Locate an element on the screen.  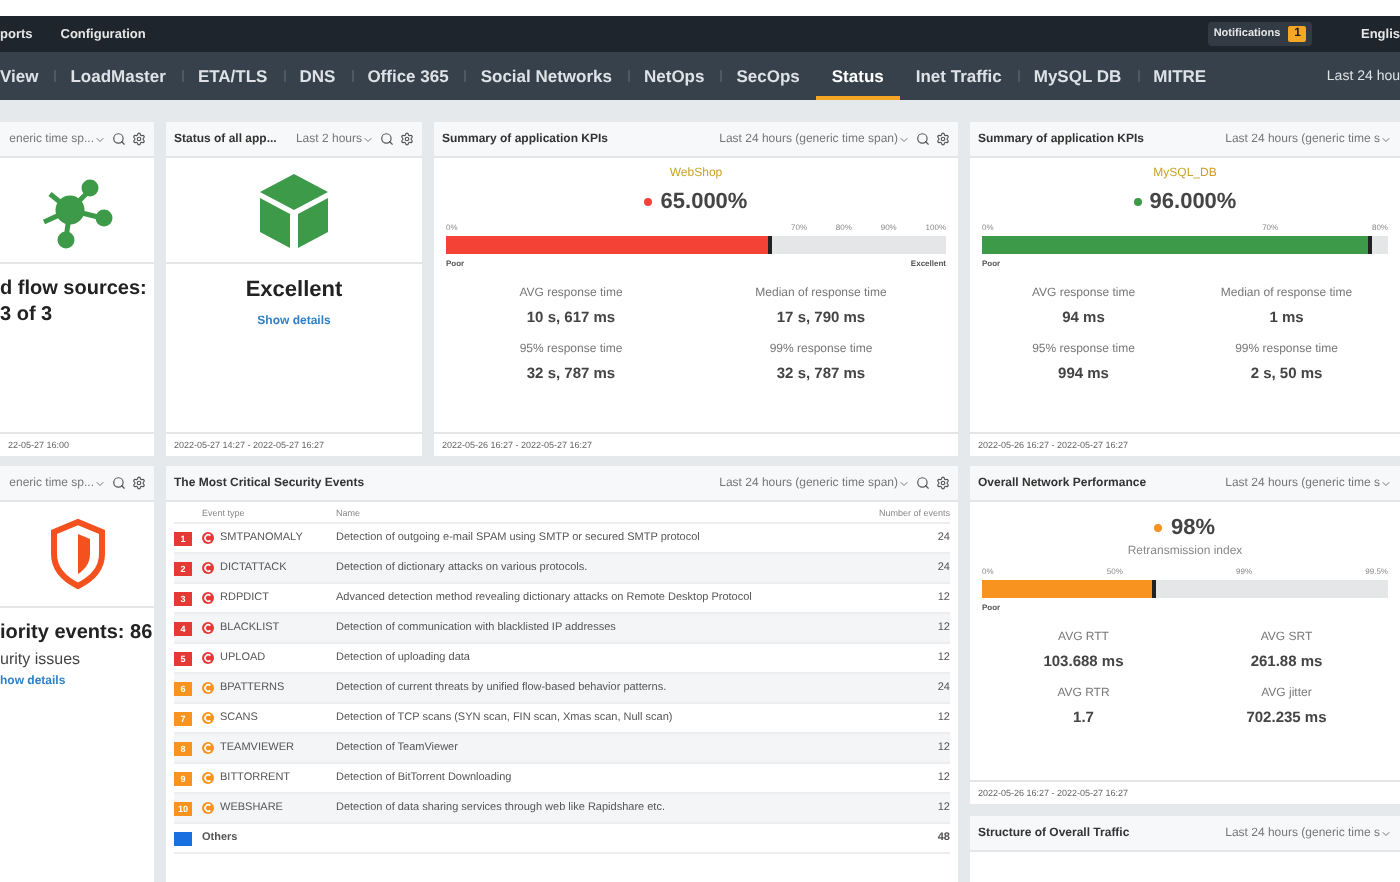
headline: 3 of 3 is located at coordinates (27, 315).